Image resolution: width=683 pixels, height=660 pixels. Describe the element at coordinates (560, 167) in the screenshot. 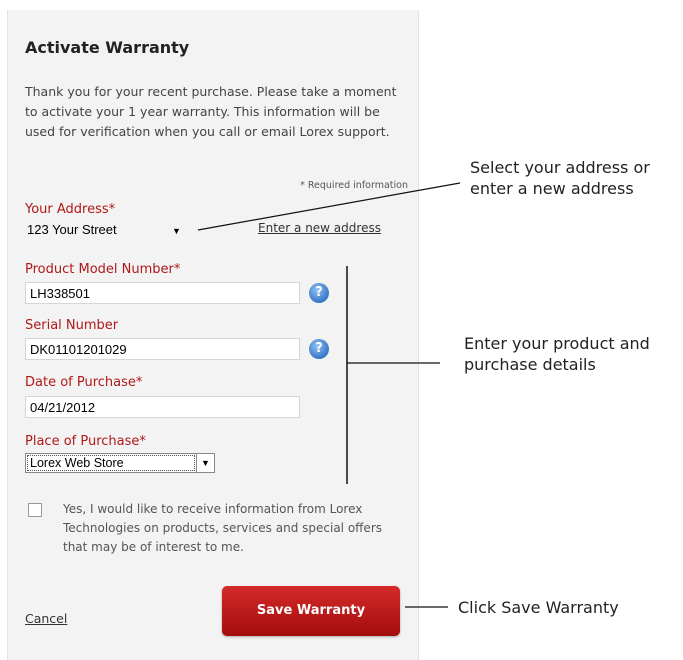

I see `address-callout-line1: Select your address or` at that location.